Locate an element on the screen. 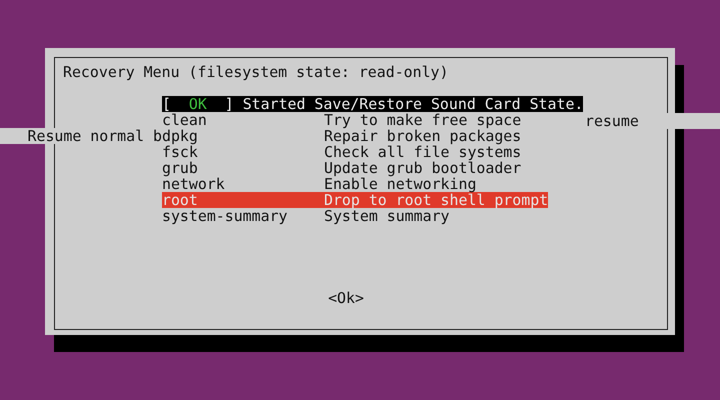  ok-button: <Ok> is located at coordinates (346, 298).